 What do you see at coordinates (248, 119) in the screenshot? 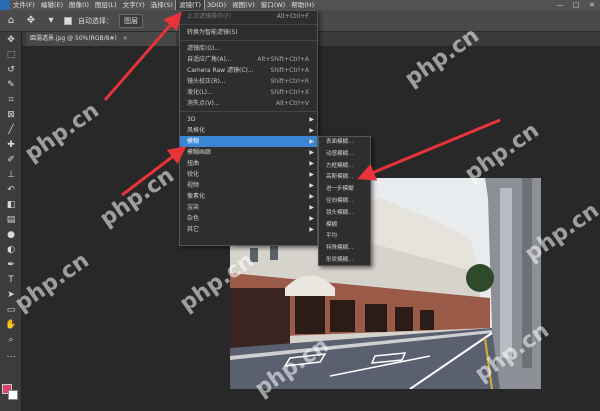
I see `menu-item-3d: 3D ▶` at bounding box center [248, 119].